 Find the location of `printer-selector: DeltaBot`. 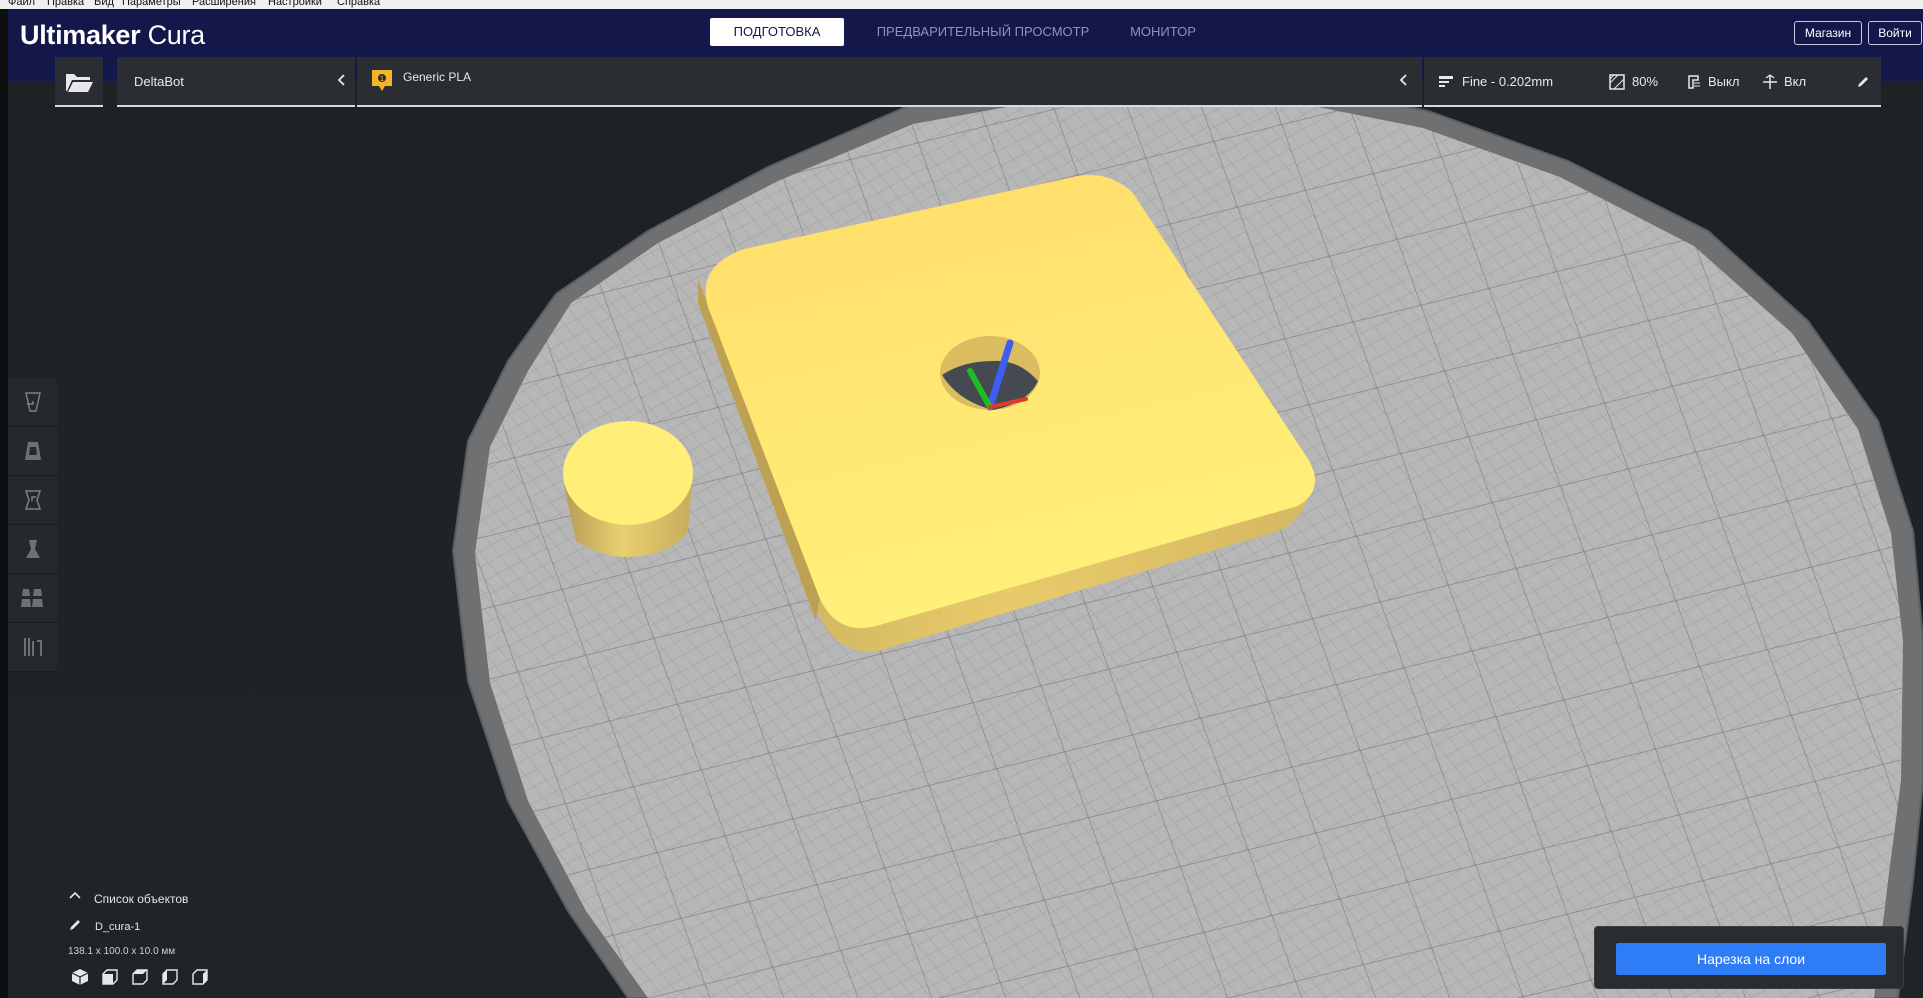

printer-selector: DeltaBot is located at coordinates (236, 82).